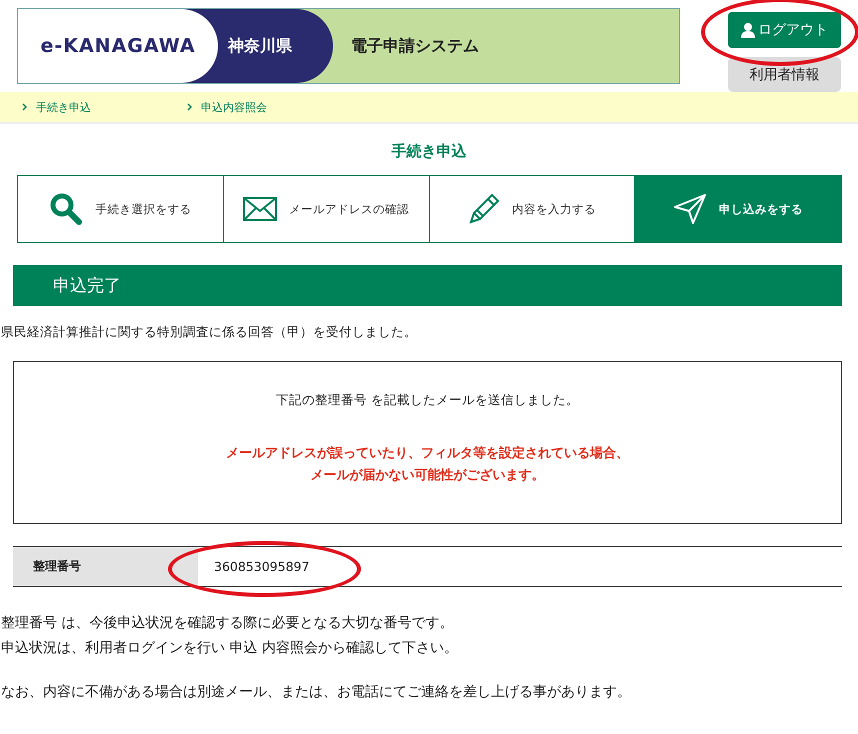  I want to click on search-icon, so click(66, 209).